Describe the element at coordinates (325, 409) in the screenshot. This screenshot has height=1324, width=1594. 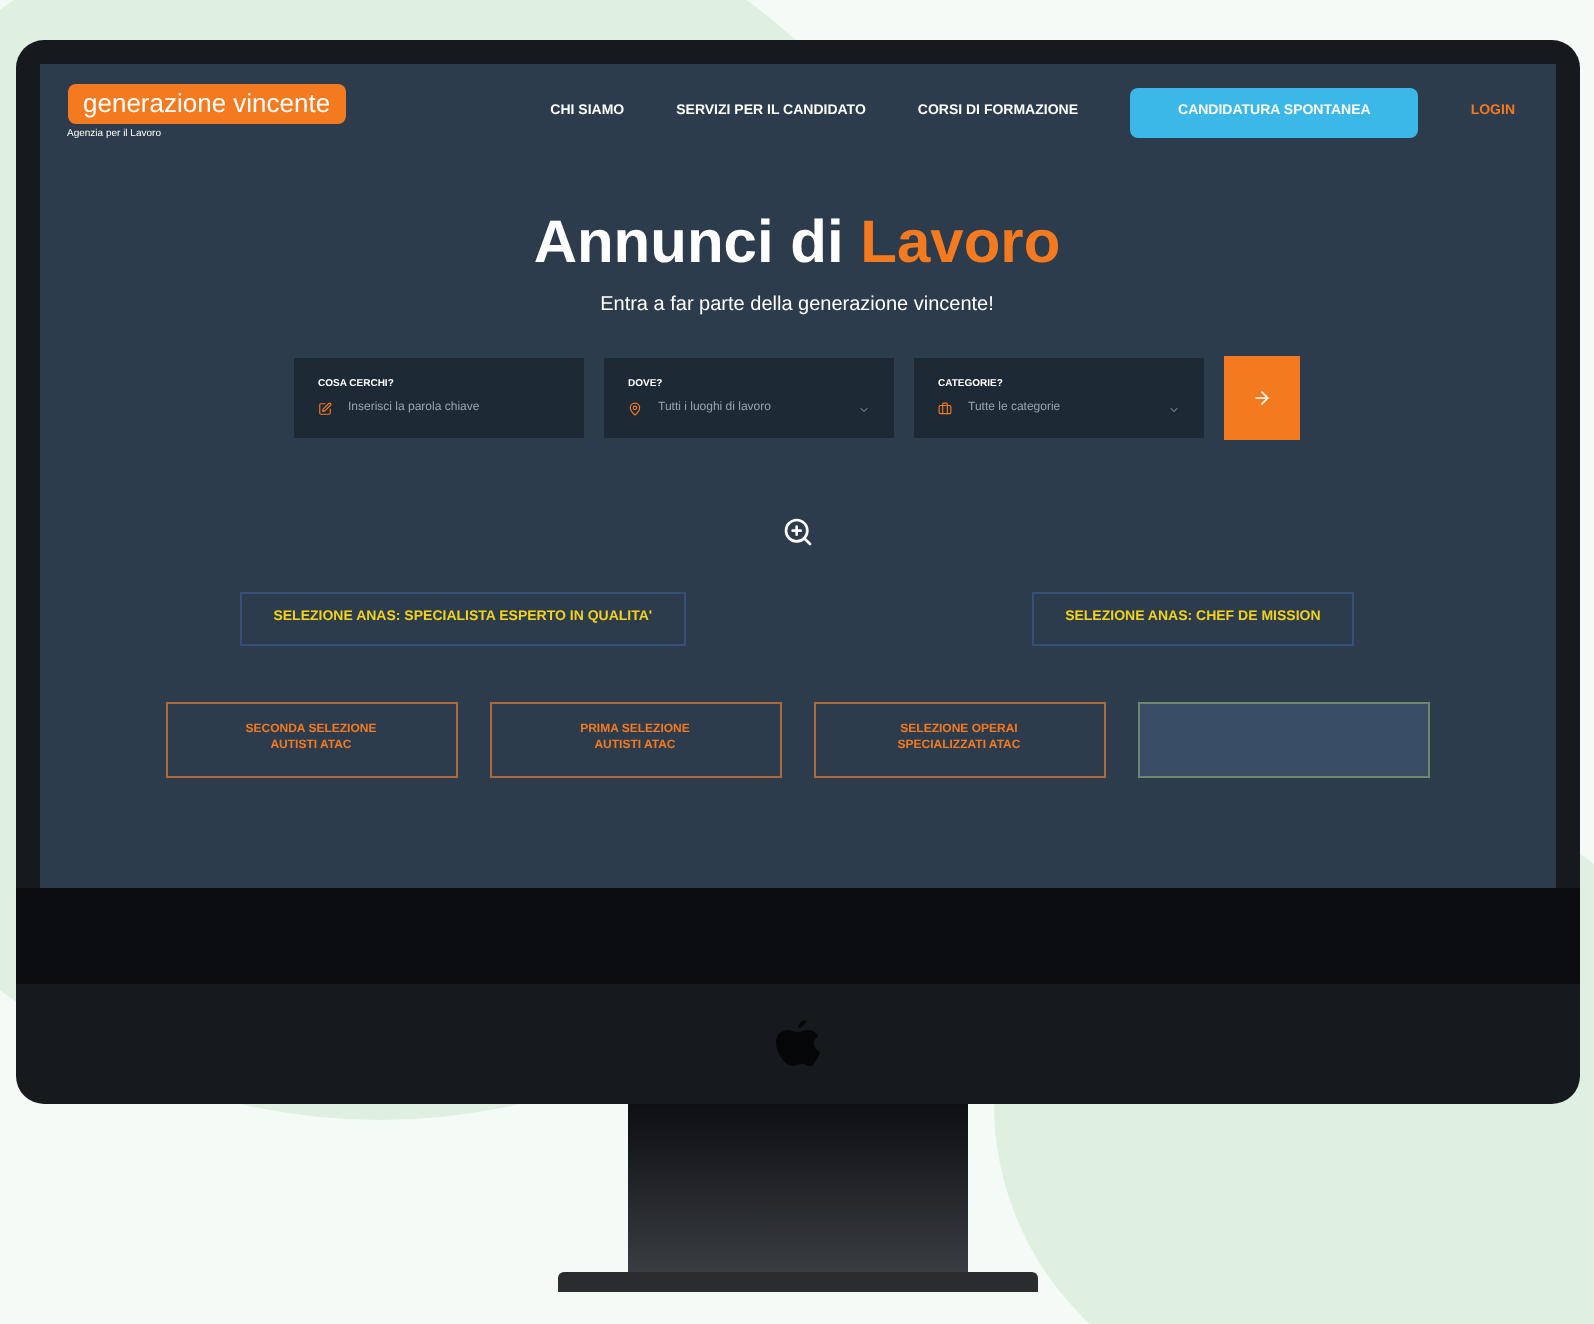
I see `edit-icon` at that location.